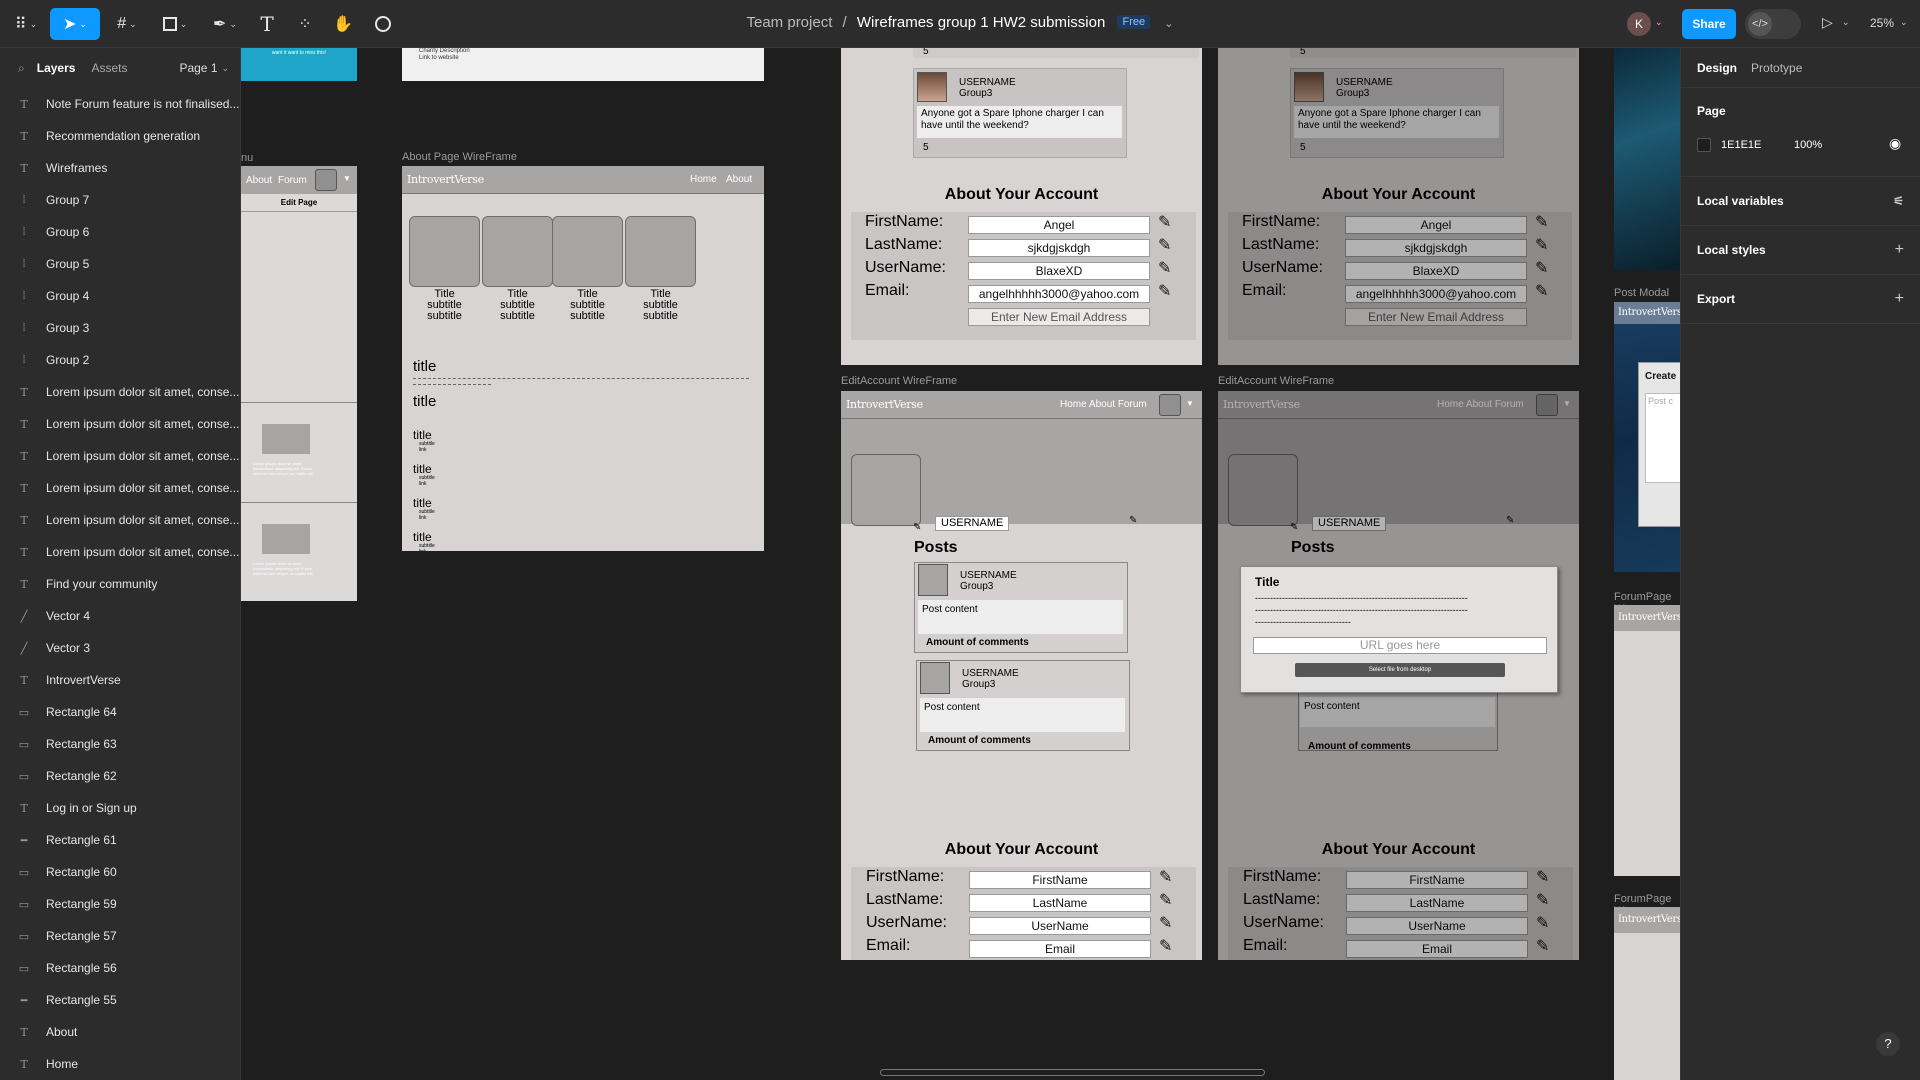 The width and height of the screenshot is (1920, 1080). Describe the element at coordinates (120, 936) in the screenshot. I see `layer-row: ▭ Rectangle 57` at that location.